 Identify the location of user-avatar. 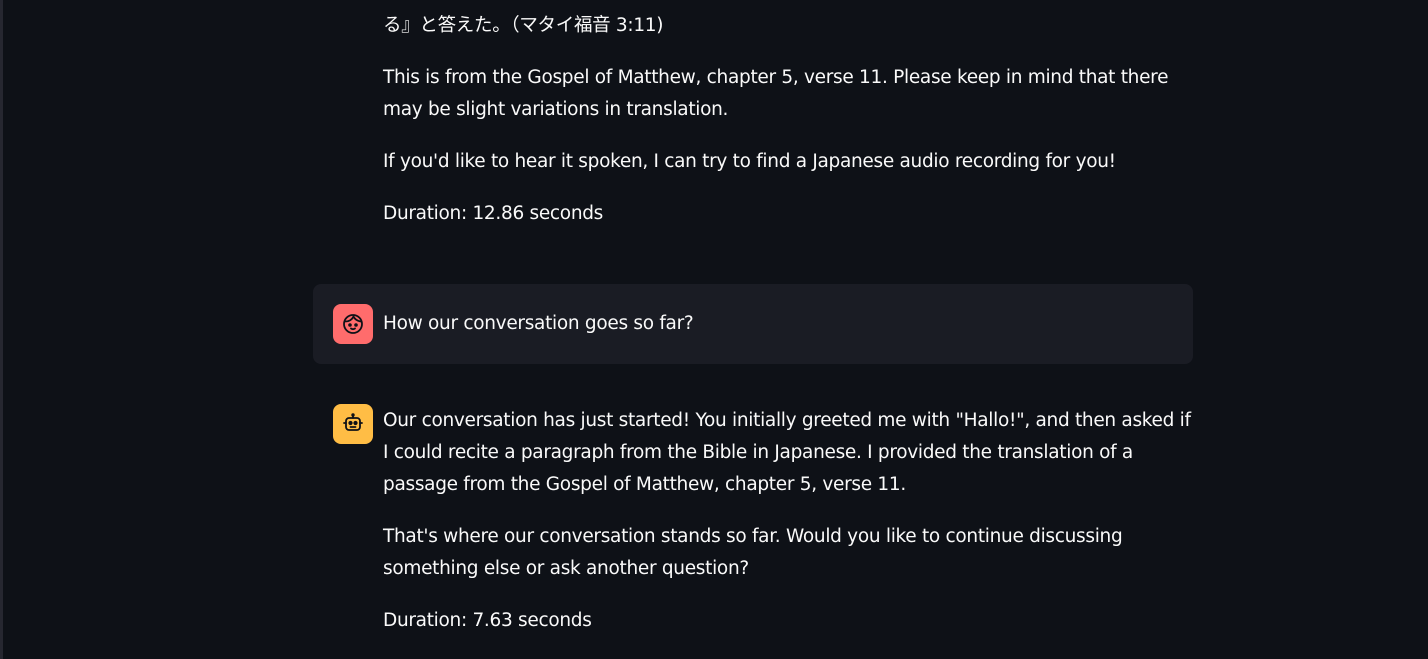
(353, 324).